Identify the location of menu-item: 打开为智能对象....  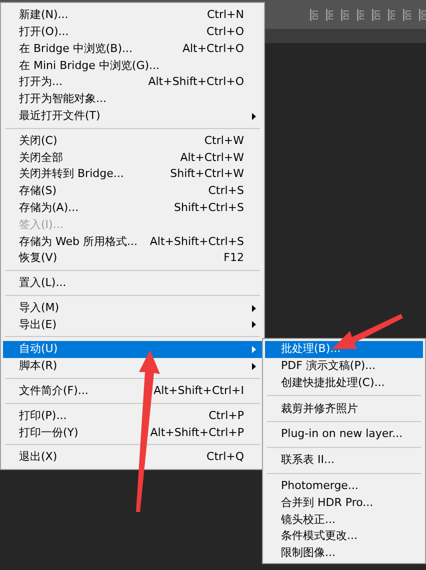
(132, 99).